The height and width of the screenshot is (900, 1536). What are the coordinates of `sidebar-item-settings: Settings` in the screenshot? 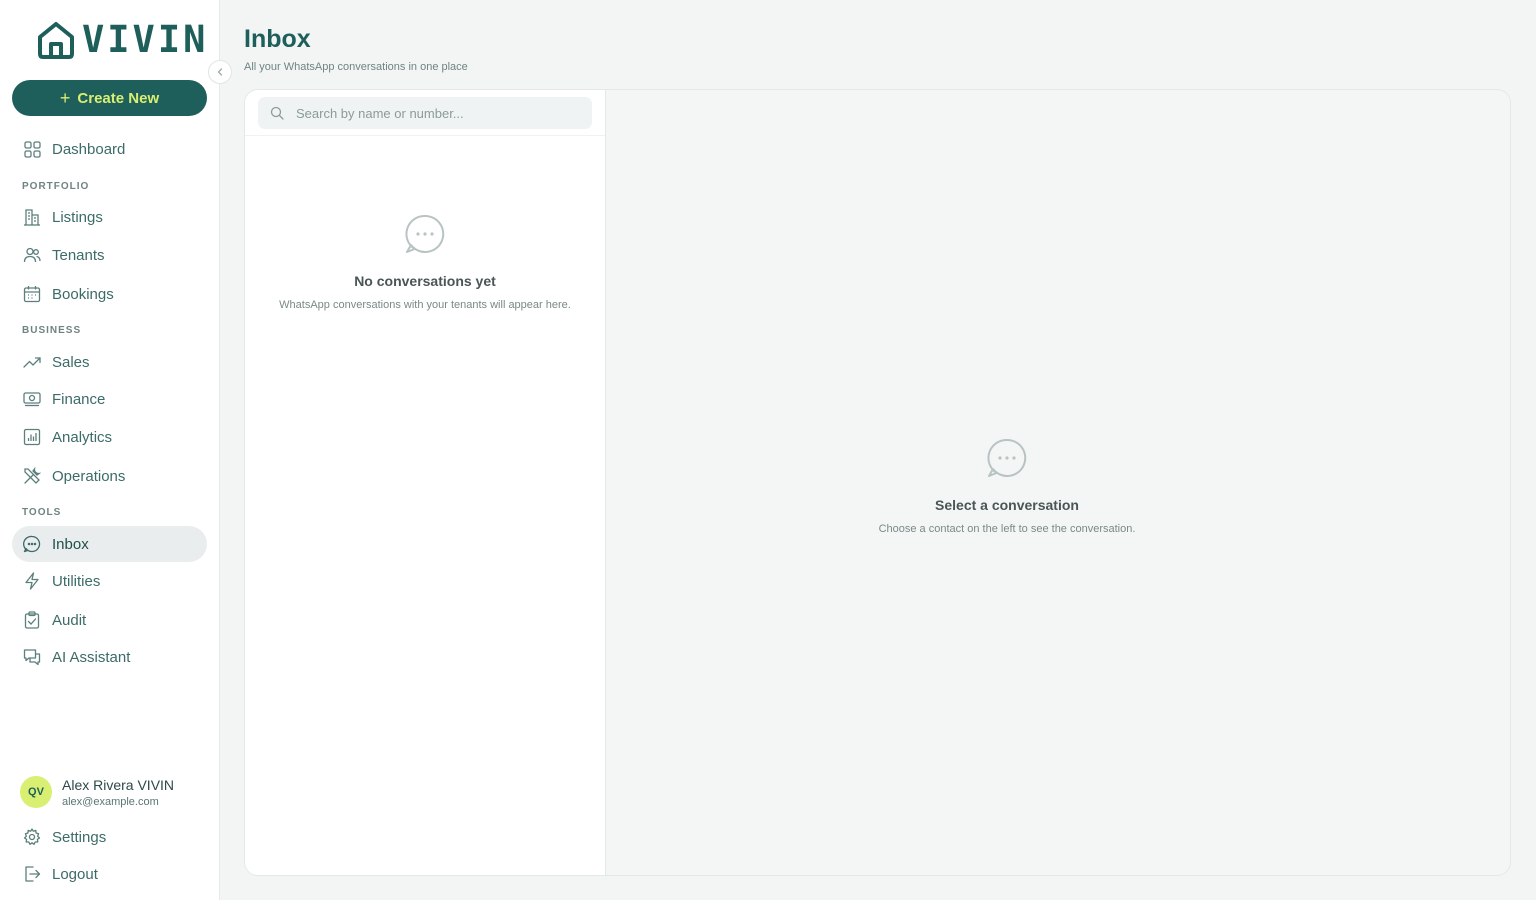 It's located at (109, 837).